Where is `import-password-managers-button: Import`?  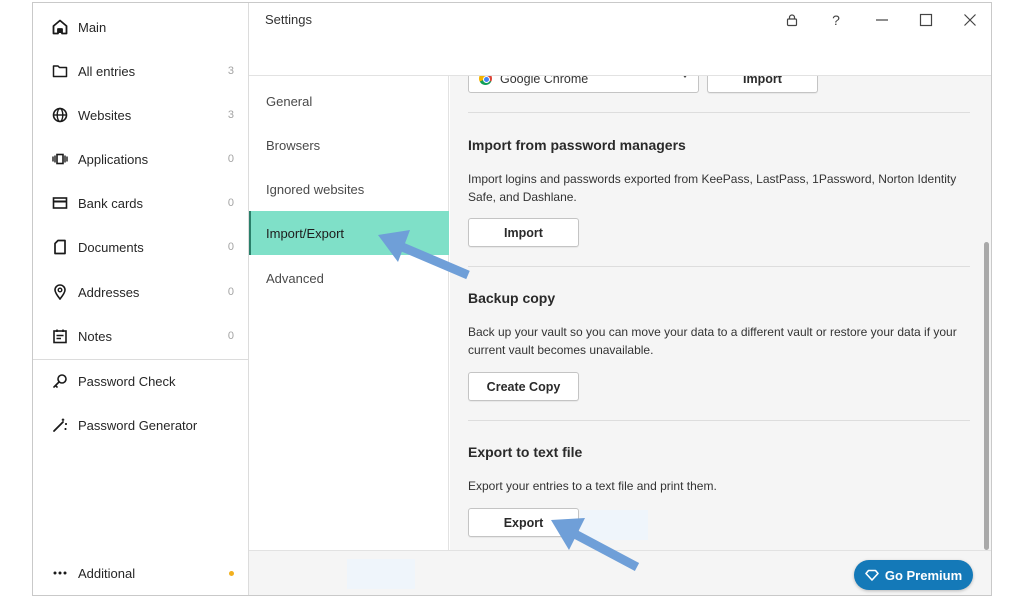
import-password-managers-button: Import is located at coordinates (523, 232).